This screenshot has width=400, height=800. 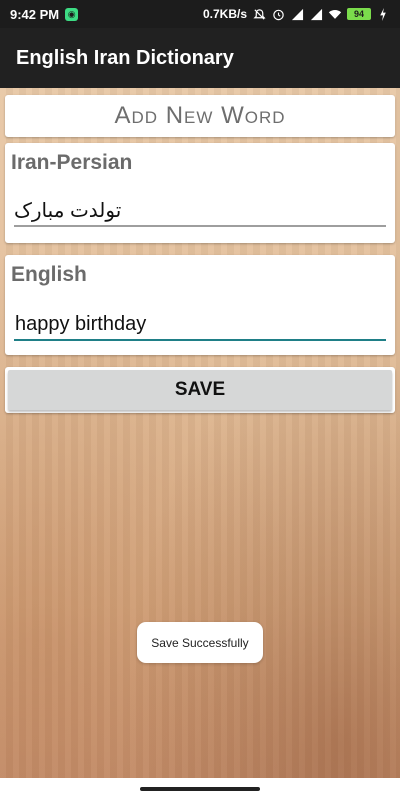 I want to click on save-button: SAVE, so click(x=200, y=390).